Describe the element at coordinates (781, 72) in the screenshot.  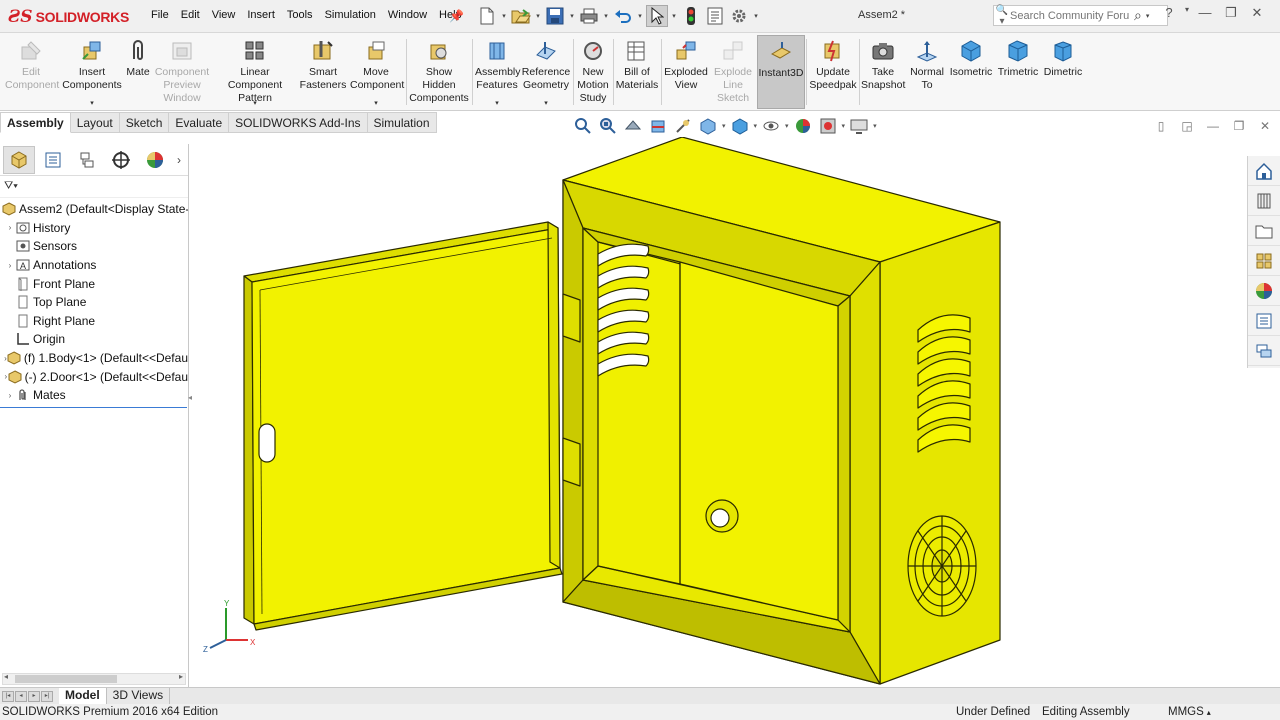
I see `instant3d-button: Instant3D` at that location.